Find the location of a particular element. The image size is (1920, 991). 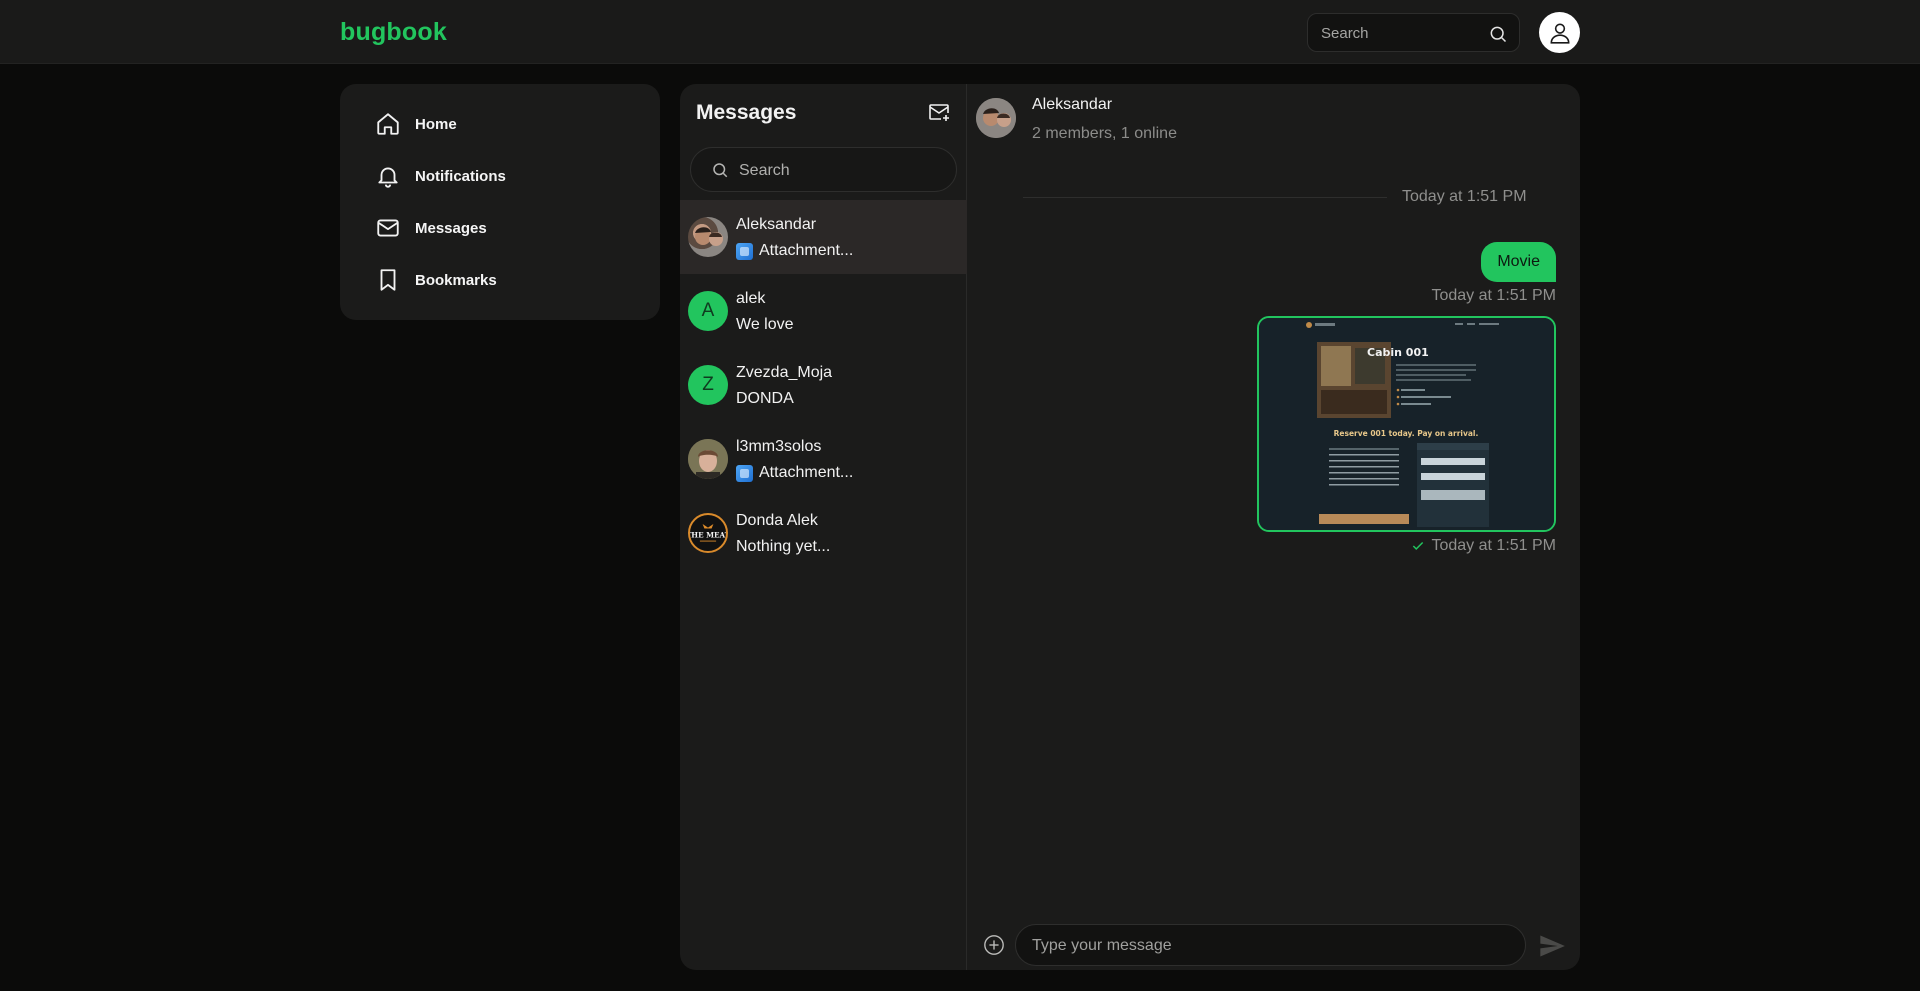

top-bar: bugbook Search is located at coordinates (960, 32).